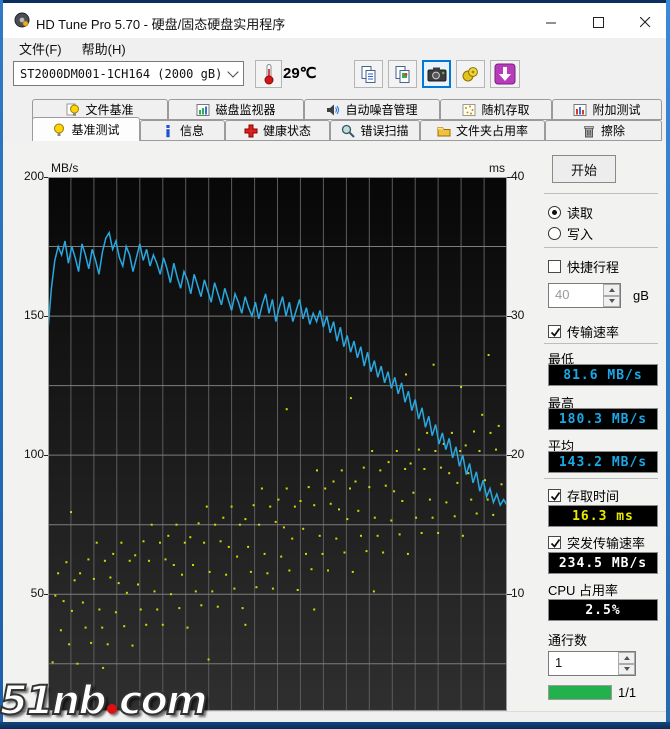 Image resolution: width=670 pixels, height=729 pixels. I want to click on right-axis-tick: 10, so click(518, 593).